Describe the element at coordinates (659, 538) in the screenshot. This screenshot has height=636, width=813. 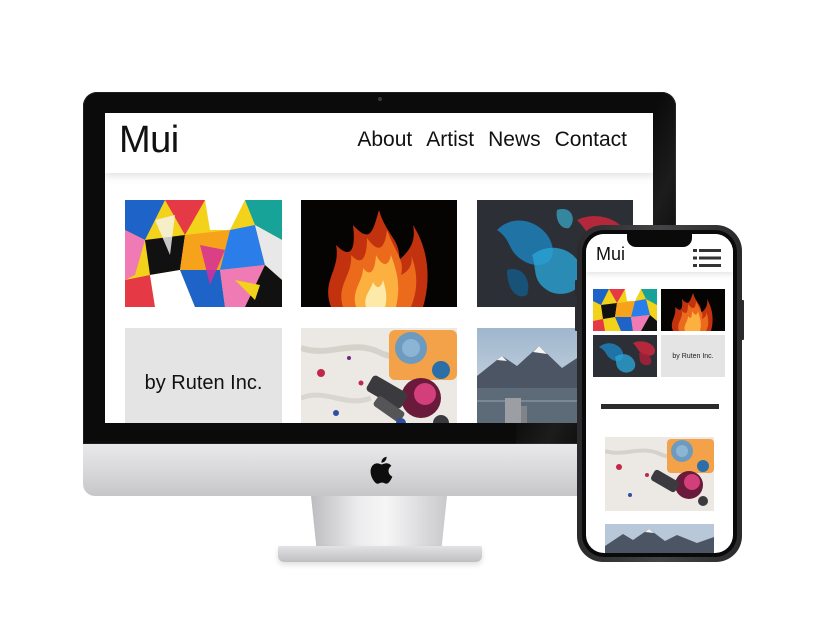
I see `phone-large-tile-mountain-lake` at that location.